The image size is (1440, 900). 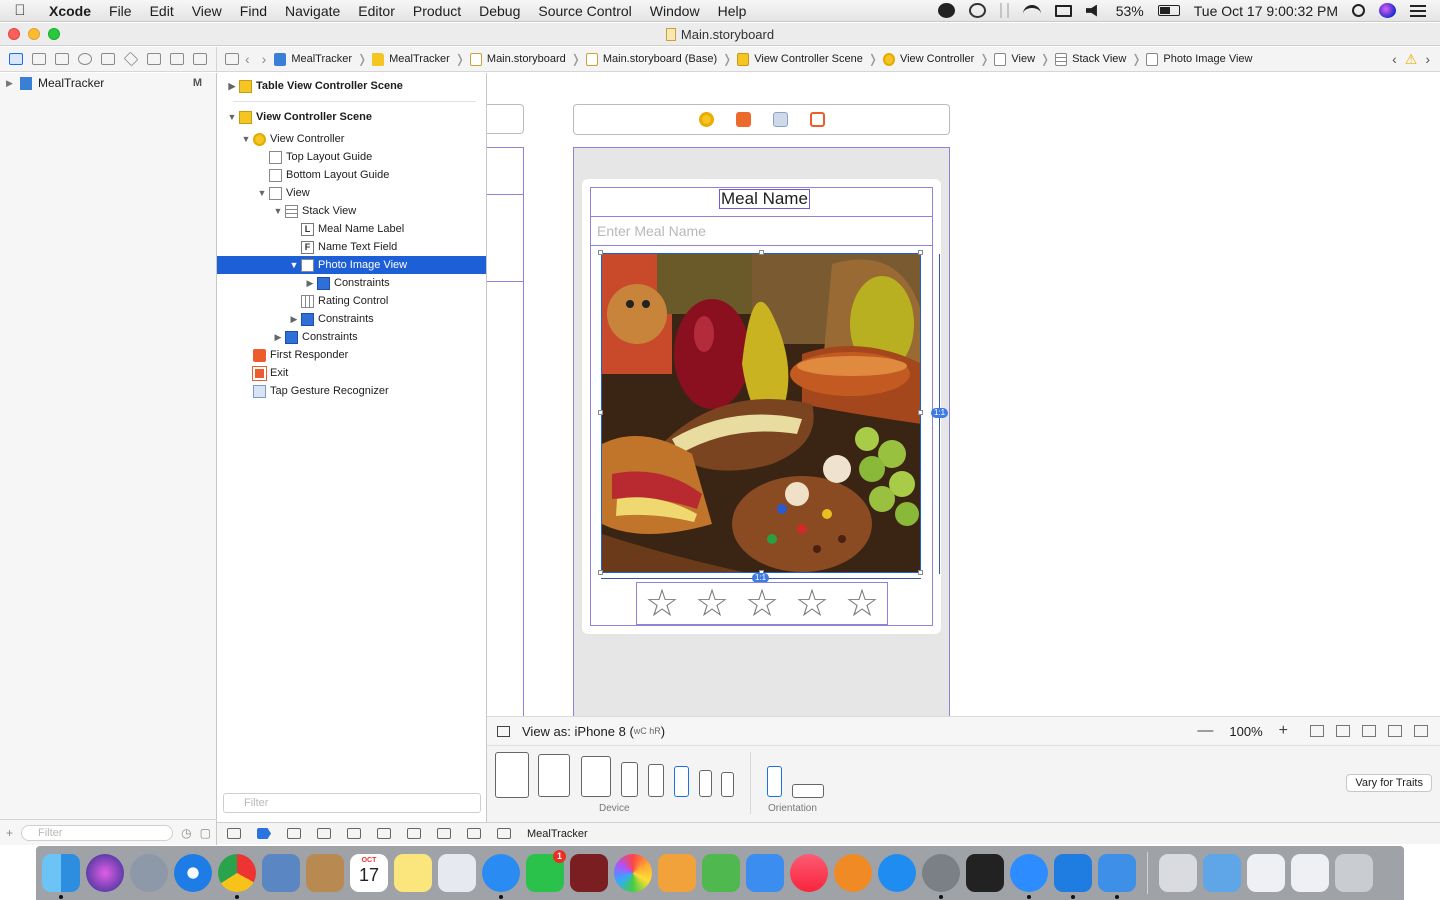 What do you see at coordinates (413, 873) in the screenshot?
I see `notes-app-icon` at bounding box center [413, 873].